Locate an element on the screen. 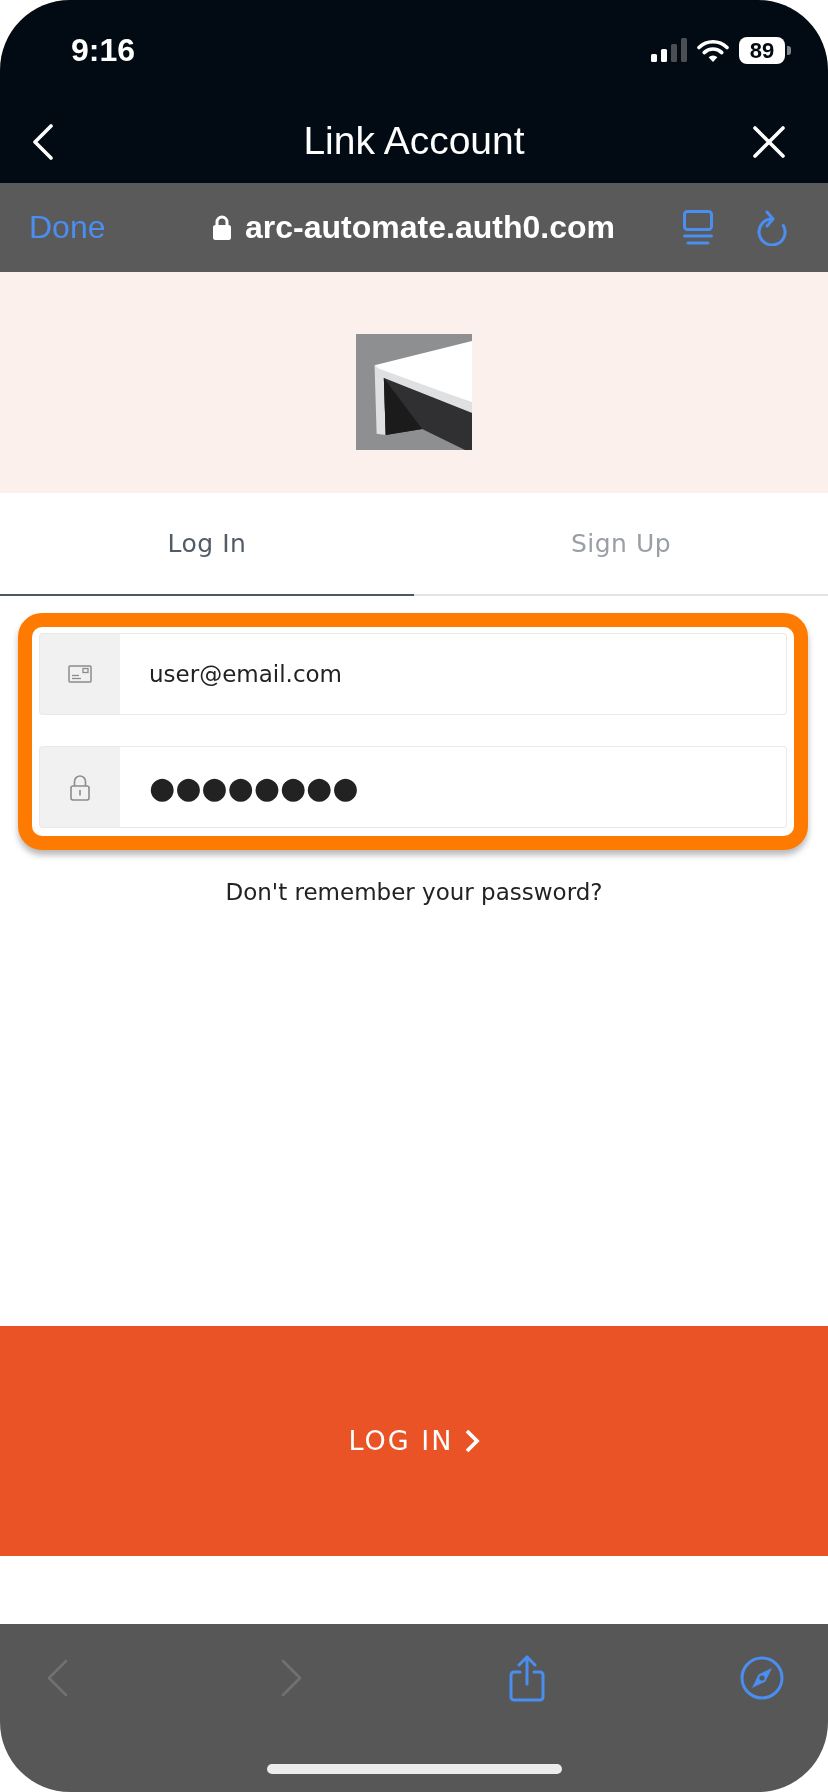 The height and width of the screenshot is (1792, 828). log-in-button: LOG IN is located at coordinates (414, 1441).